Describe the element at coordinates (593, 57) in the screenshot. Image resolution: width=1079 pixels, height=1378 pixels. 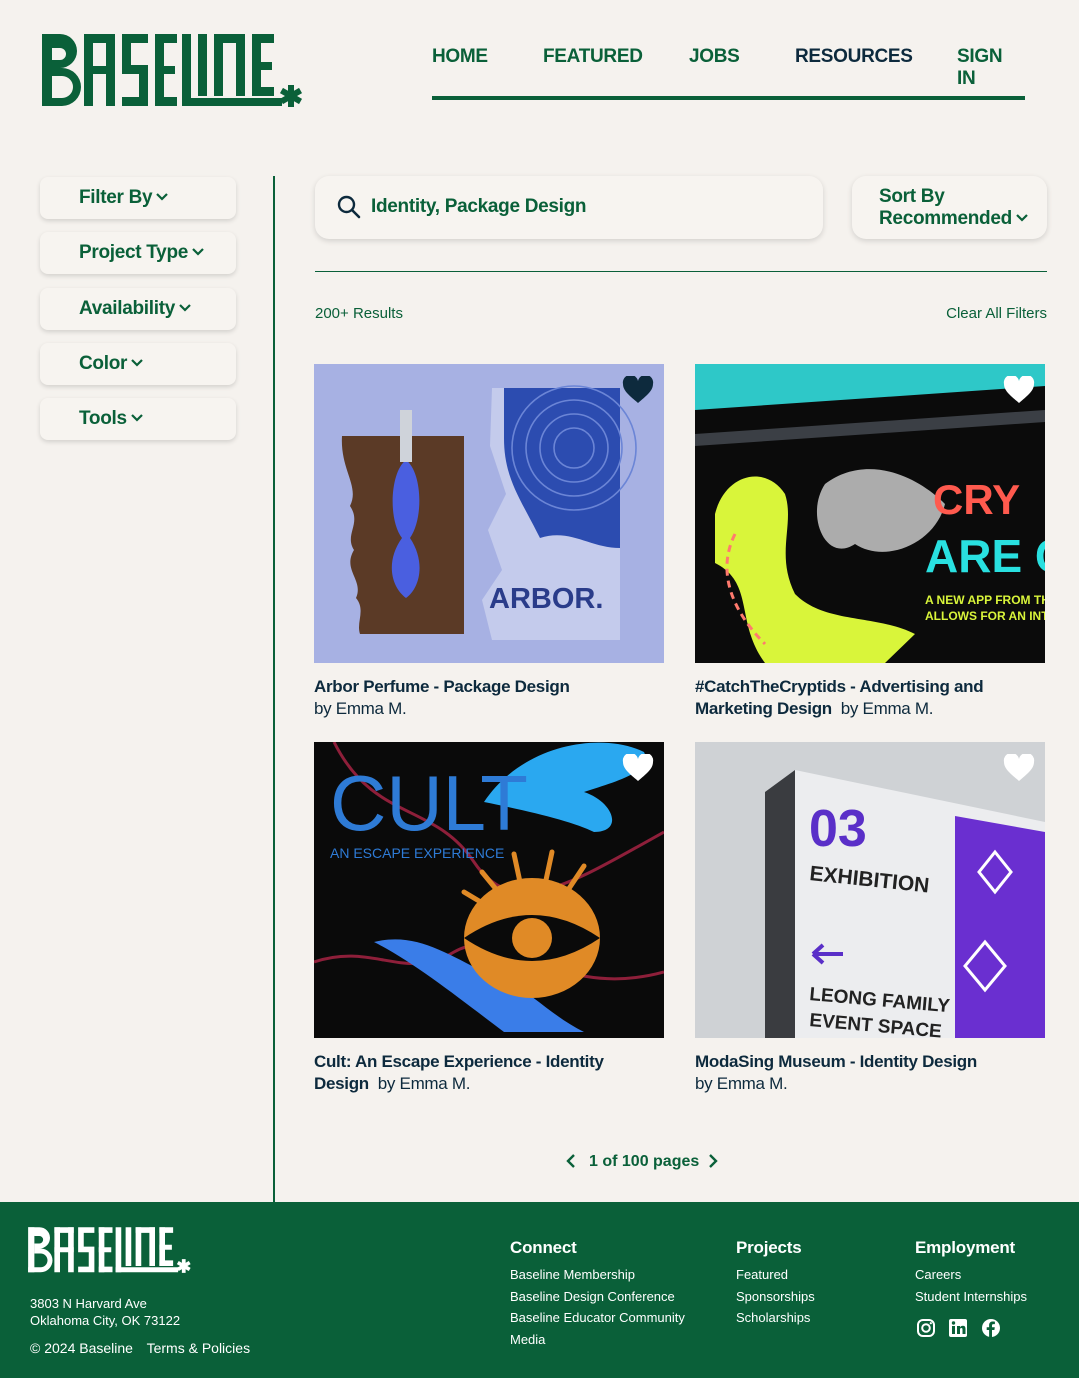
I see `nav-featured: FEATURED` at that location.